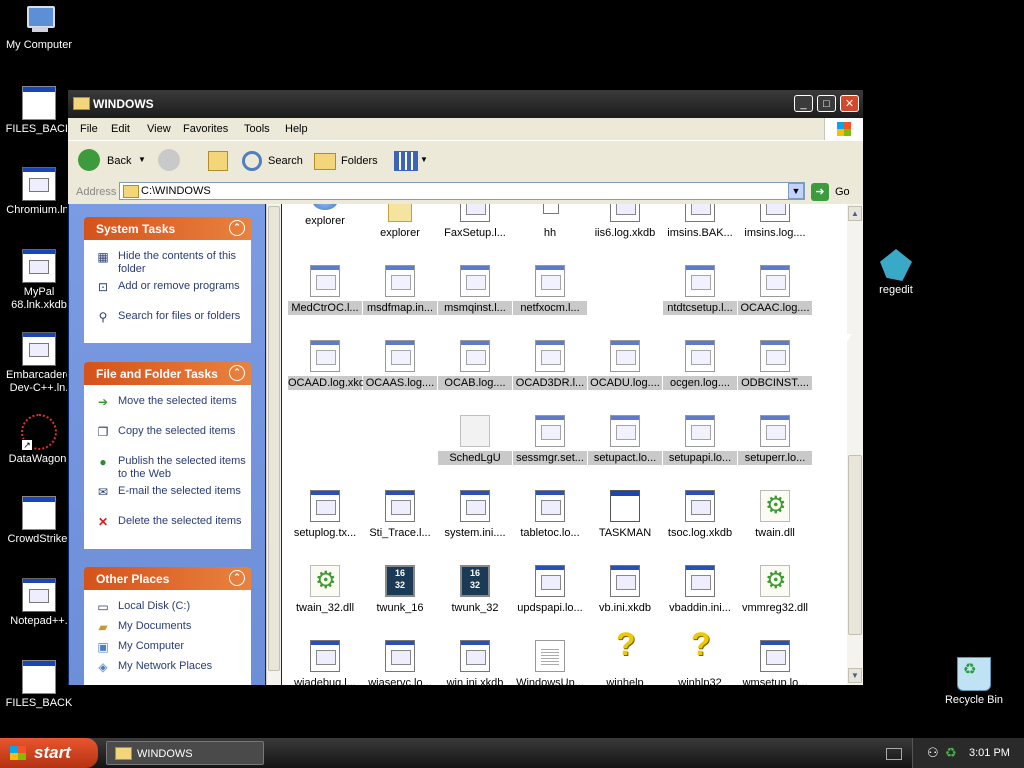 The image size is (1024, 768). I want to click on menu-help: Help, so click(296, 129).